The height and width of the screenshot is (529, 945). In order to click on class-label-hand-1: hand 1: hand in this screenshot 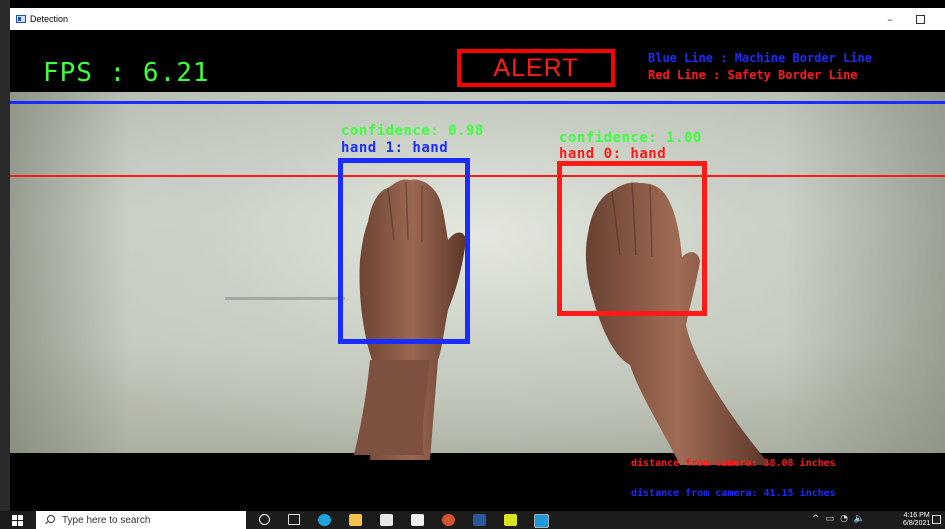, I will do `click(395, 148)`.